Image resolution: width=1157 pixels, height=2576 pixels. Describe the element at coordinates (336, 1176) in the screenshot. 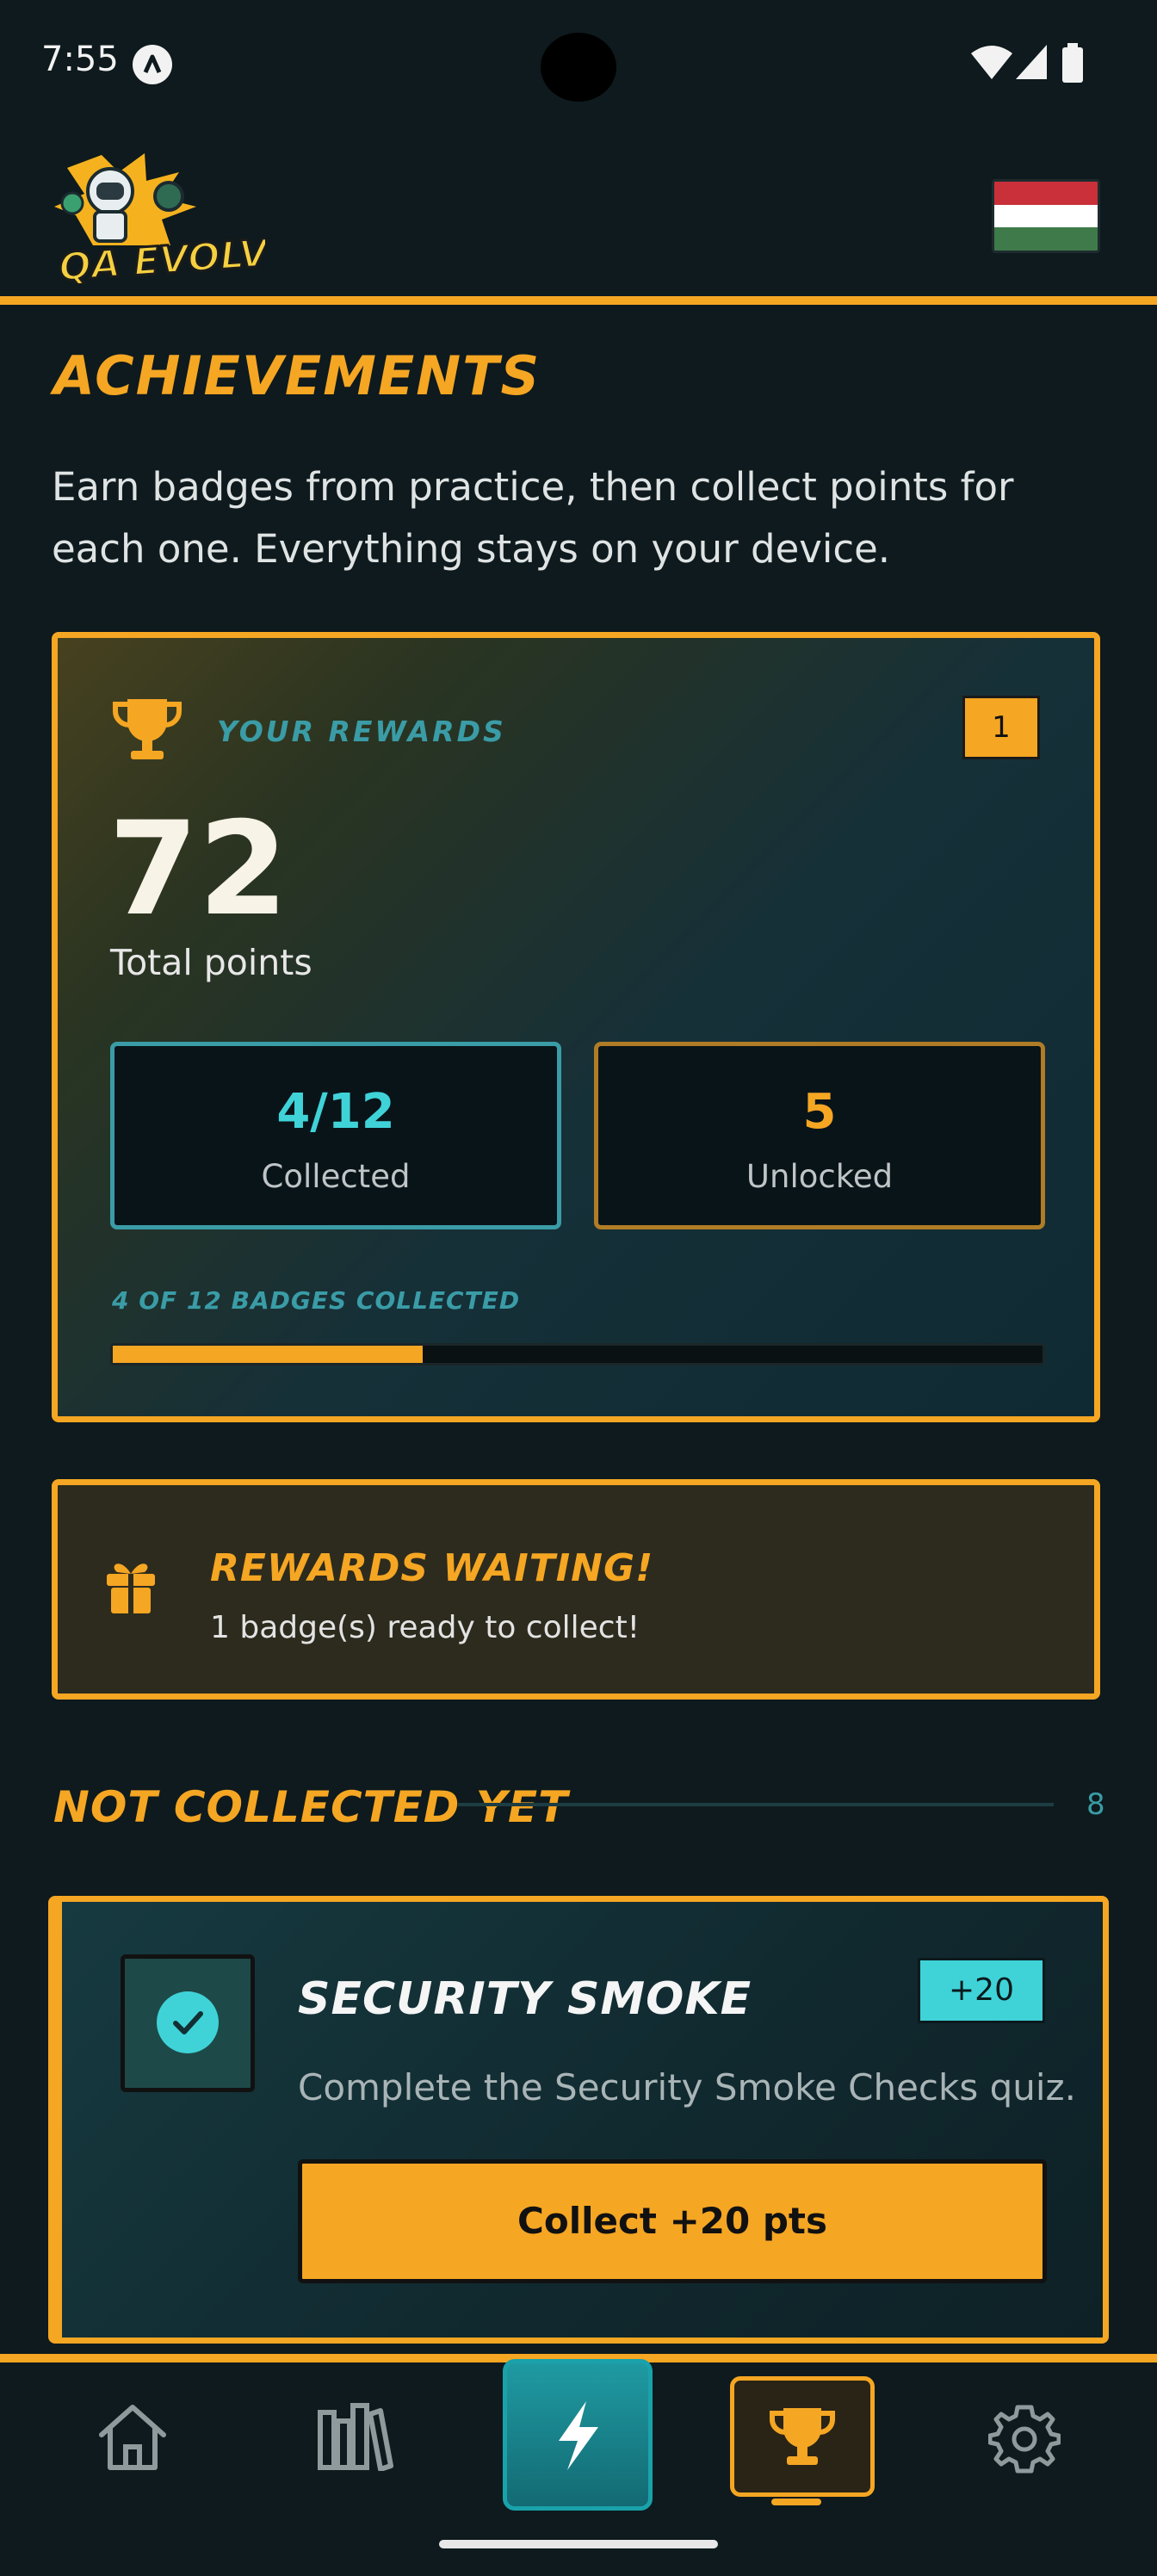

I see `collected-label: Collected` at that location.